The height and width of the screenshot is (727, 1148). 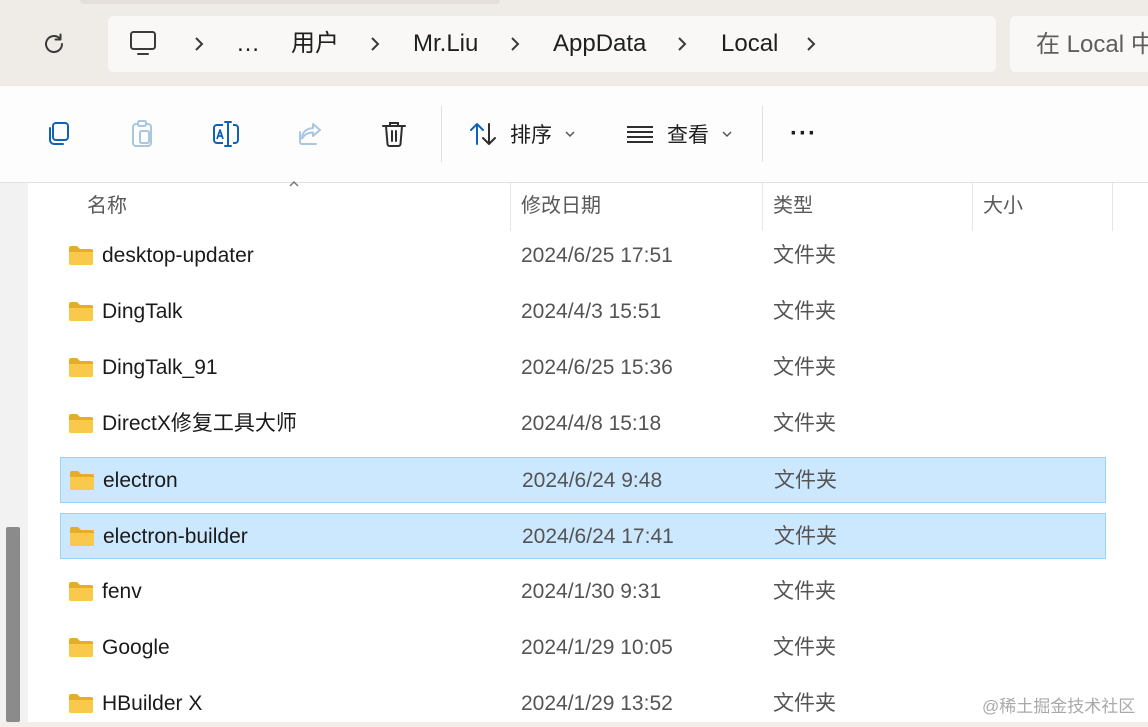 I want to click on breadcrumb-user-folder: Mr.Liu, so click(x=445, y=44).